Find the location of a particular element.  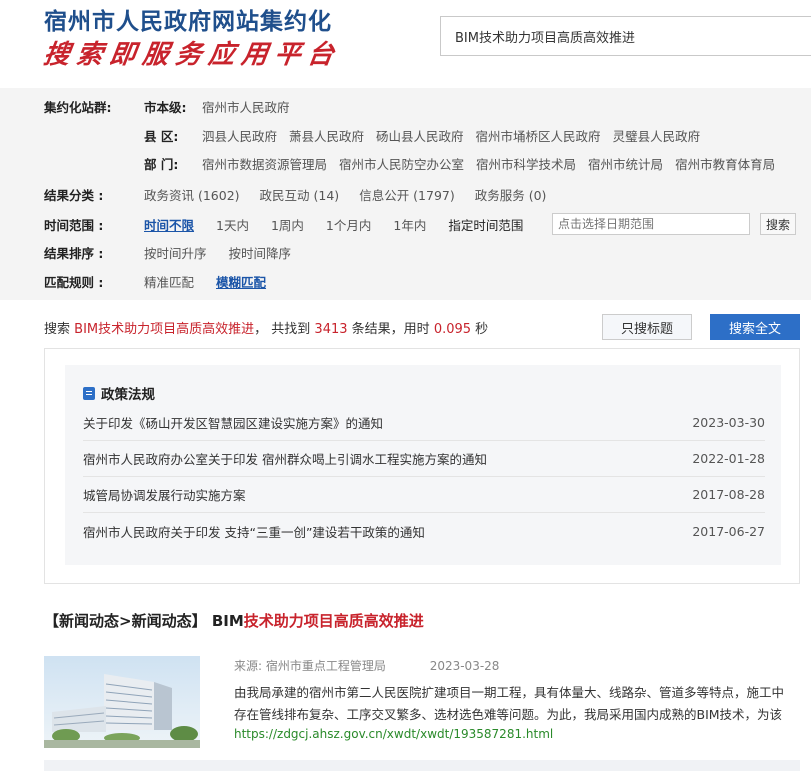

time-option: 1天内 is located at coordinates (232, 224).